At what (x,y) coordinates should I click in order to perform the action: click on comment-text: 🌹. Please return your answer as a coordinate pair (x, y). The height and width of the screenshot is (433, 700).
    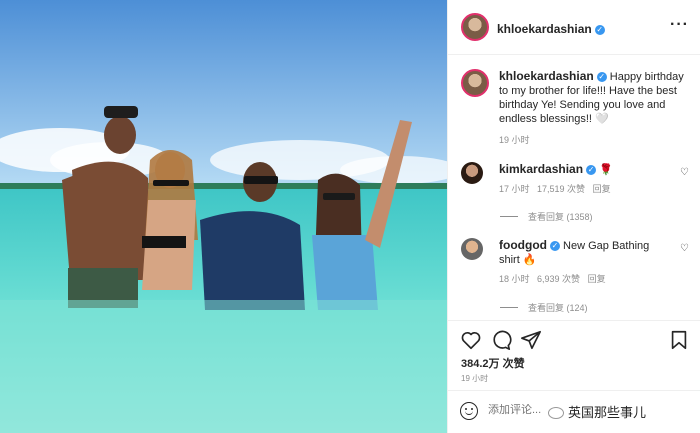
    Looking at the image, I should click on (606, 170).